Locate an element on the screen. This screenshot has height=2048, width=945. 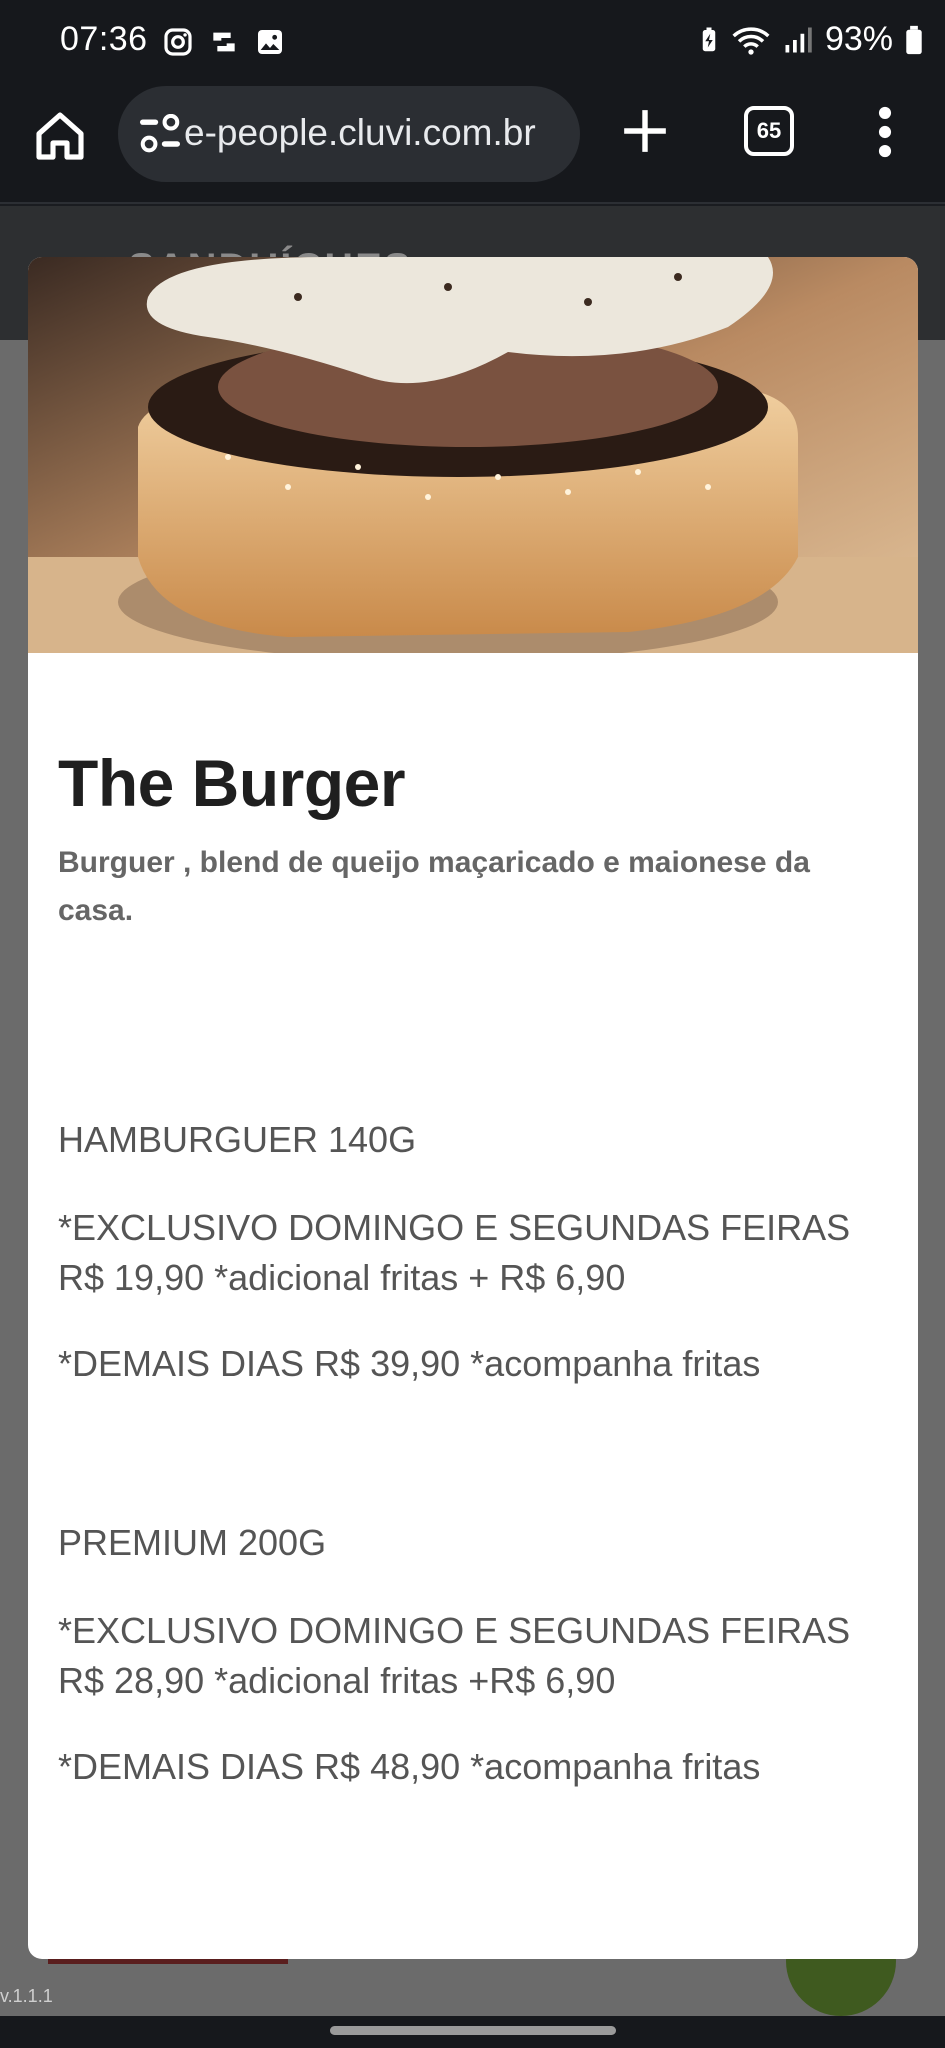
address-bar: e-people.cluvi.com.br is located at coordinates (349, 134).